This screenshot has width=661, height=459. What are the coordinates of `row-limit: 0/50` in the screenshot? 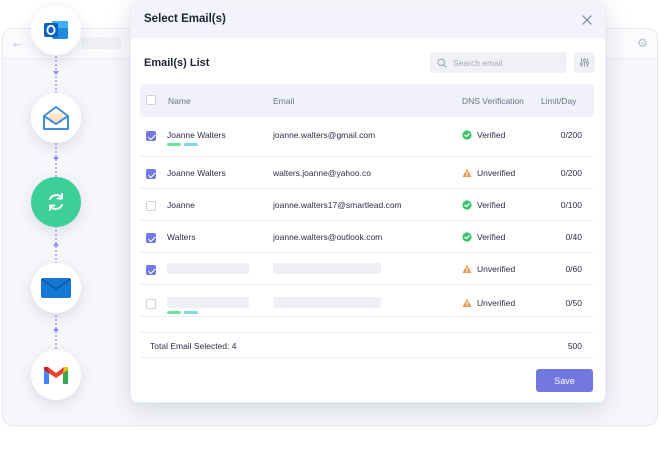 It's located at (573, 303).